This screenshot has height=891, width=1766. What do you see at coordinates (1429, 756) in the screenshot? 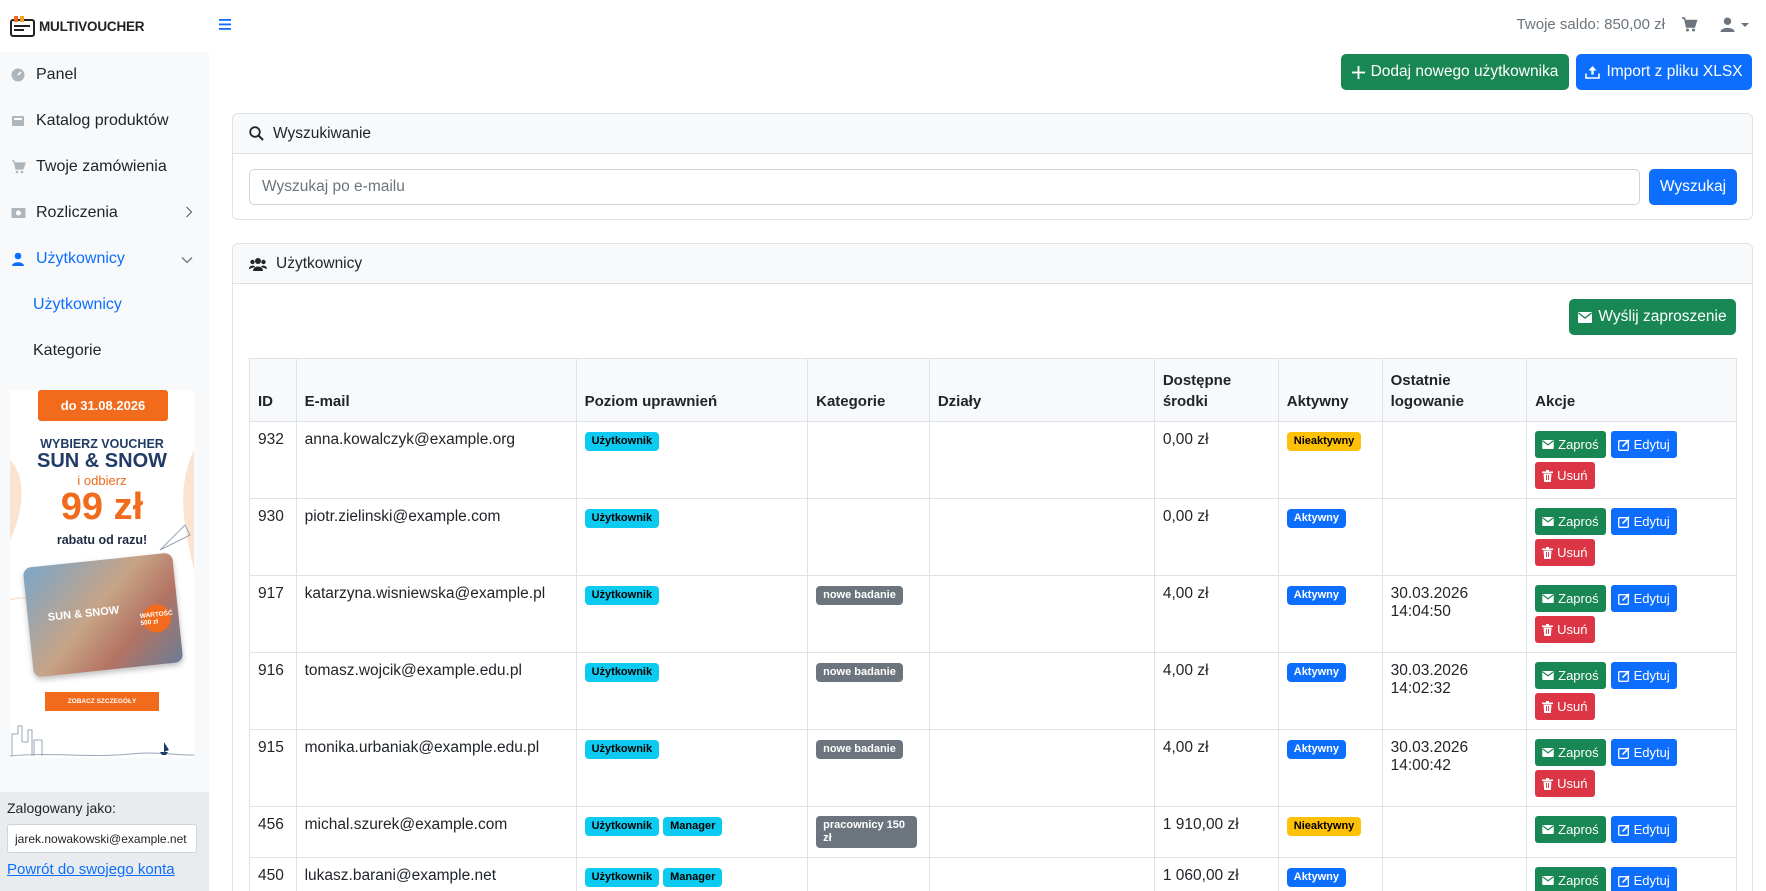
I see `user-last-login: 30.03.2026 14:00:42` at bounding box center [1429, 756].